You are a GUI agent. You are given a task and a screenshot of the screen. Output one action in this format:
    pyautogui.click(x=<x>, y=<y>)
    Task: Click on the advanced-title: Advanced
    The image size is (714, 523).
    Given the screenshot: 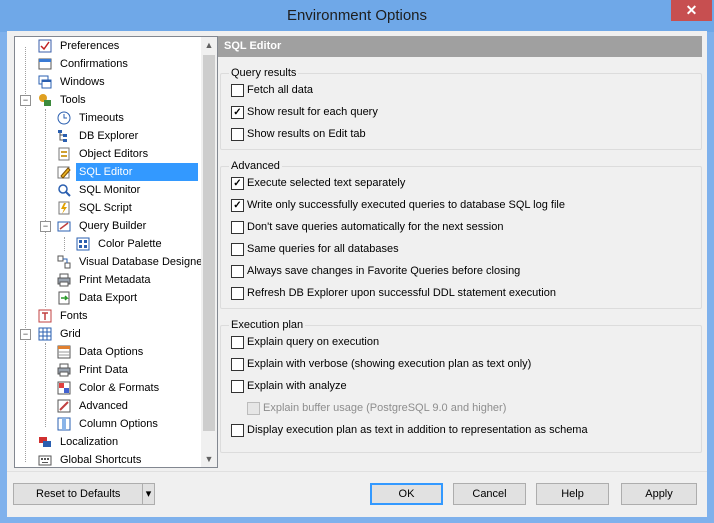 What is the action you would take?
    pyautogui.click(x=255, y=166)
    